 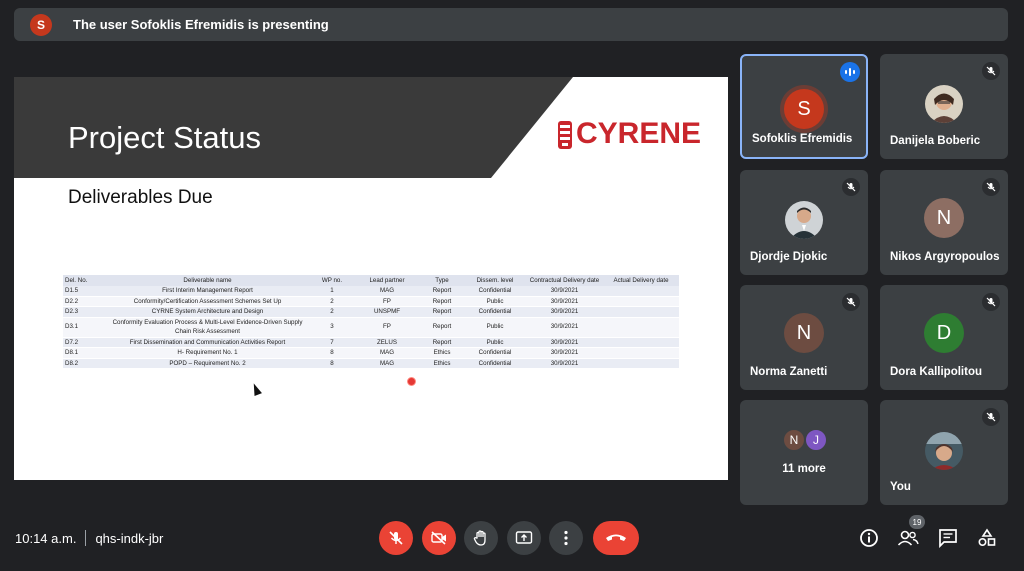 I want to click on table-cell: FP, so click(x=387, y=301).